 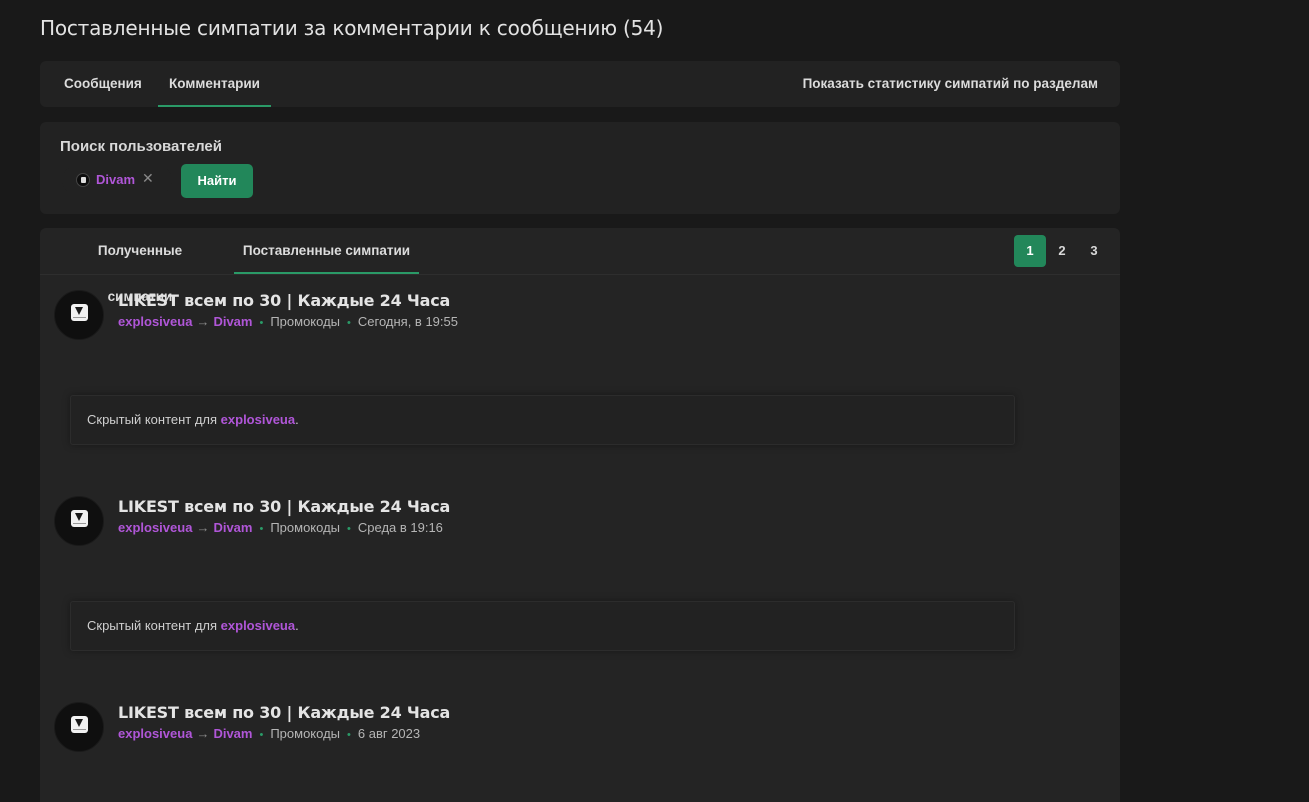 What do you see at coordinates (217, 181) in the screenshot?
I see `find-button: Найти` at bounding box center [217, 181].